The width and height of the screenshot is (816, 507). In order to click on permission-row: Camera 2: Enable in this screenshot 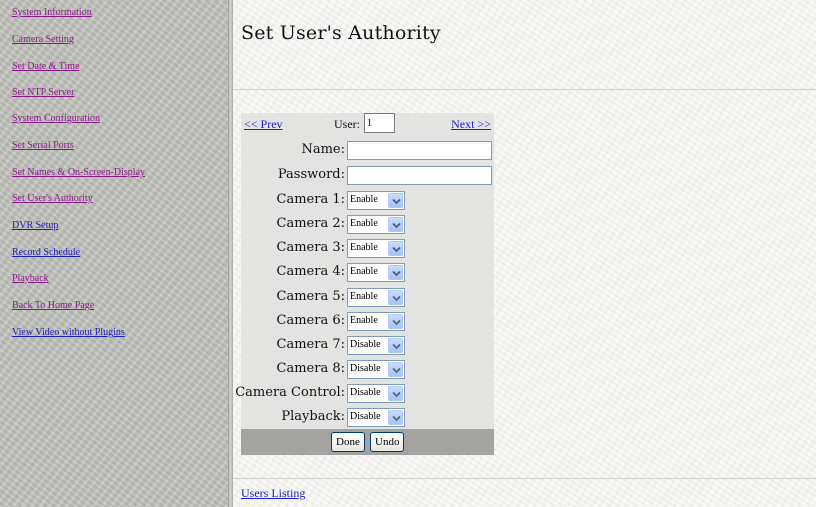, I will do `click(367, 223)`.